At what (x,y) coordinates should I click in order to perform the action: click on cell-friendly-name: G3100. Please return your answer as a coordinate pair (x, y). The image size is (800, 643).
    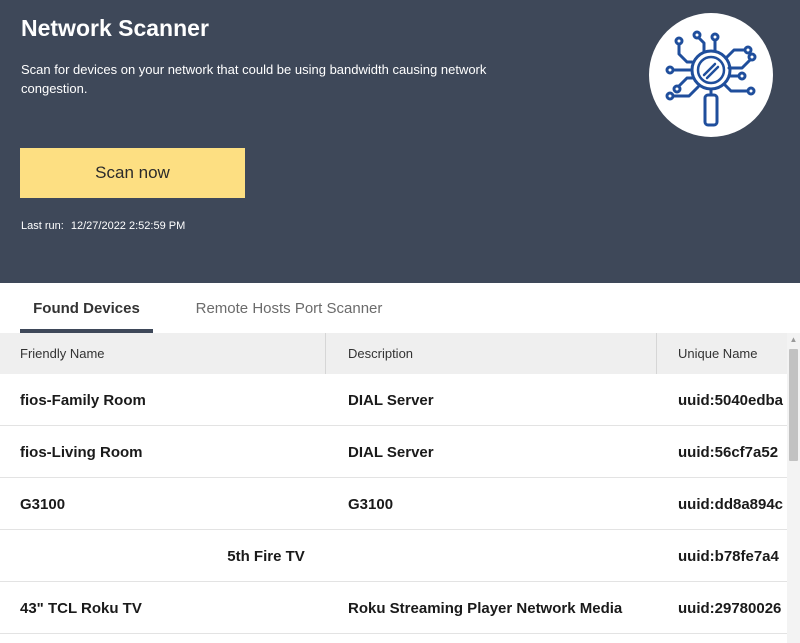
    Looking at the image, I should click on (43, 504).